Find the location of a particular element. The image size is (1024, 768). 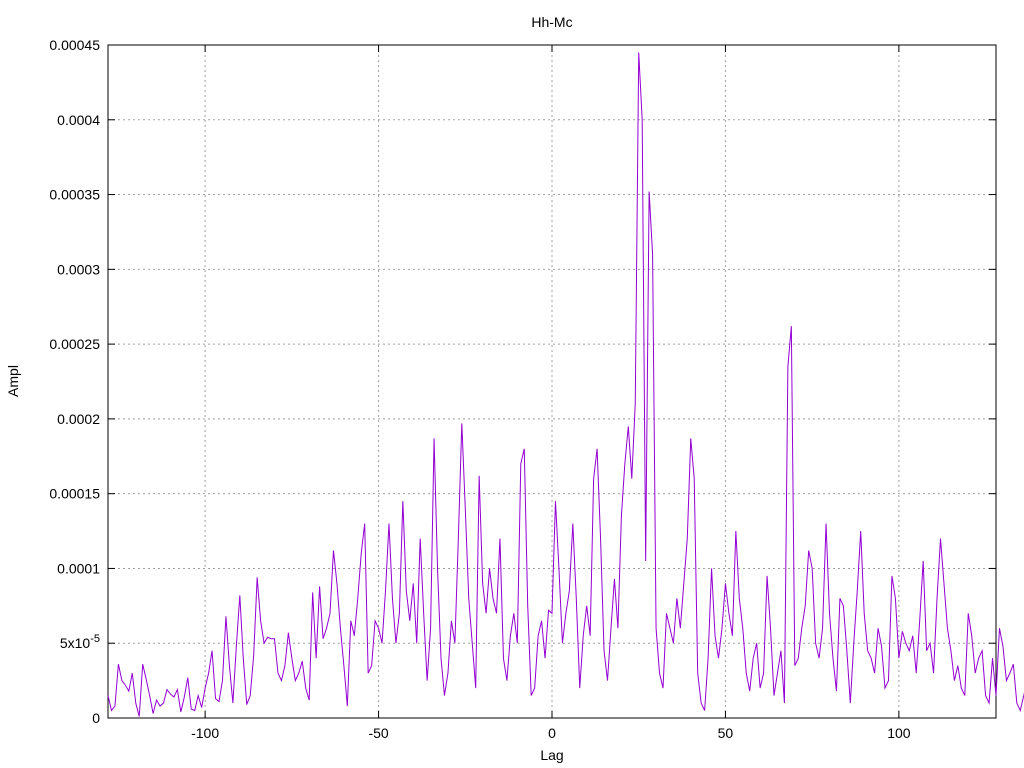

y-tick-label-base: 0.00025 is located at coordinates (74, 344).